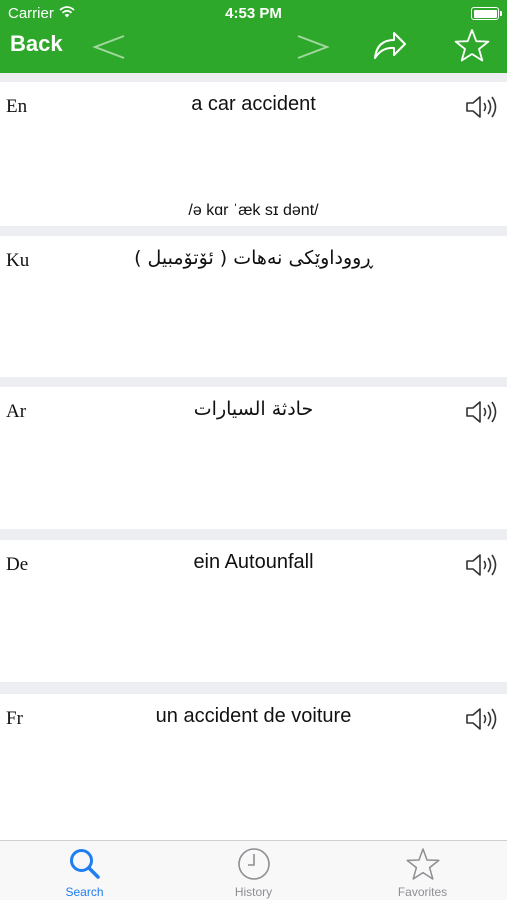  Describe the element at coordinates (313, 47) in the screenshot. I see `chevron-right-icon` at that location.